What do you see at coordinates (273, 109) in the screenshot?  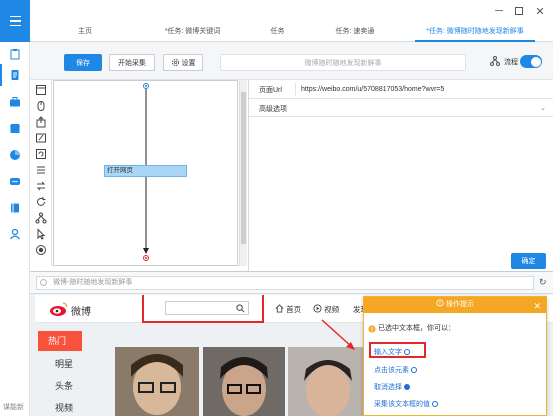 I see `advanced-options-label: 高级选项` at bounding box center [273, 109].